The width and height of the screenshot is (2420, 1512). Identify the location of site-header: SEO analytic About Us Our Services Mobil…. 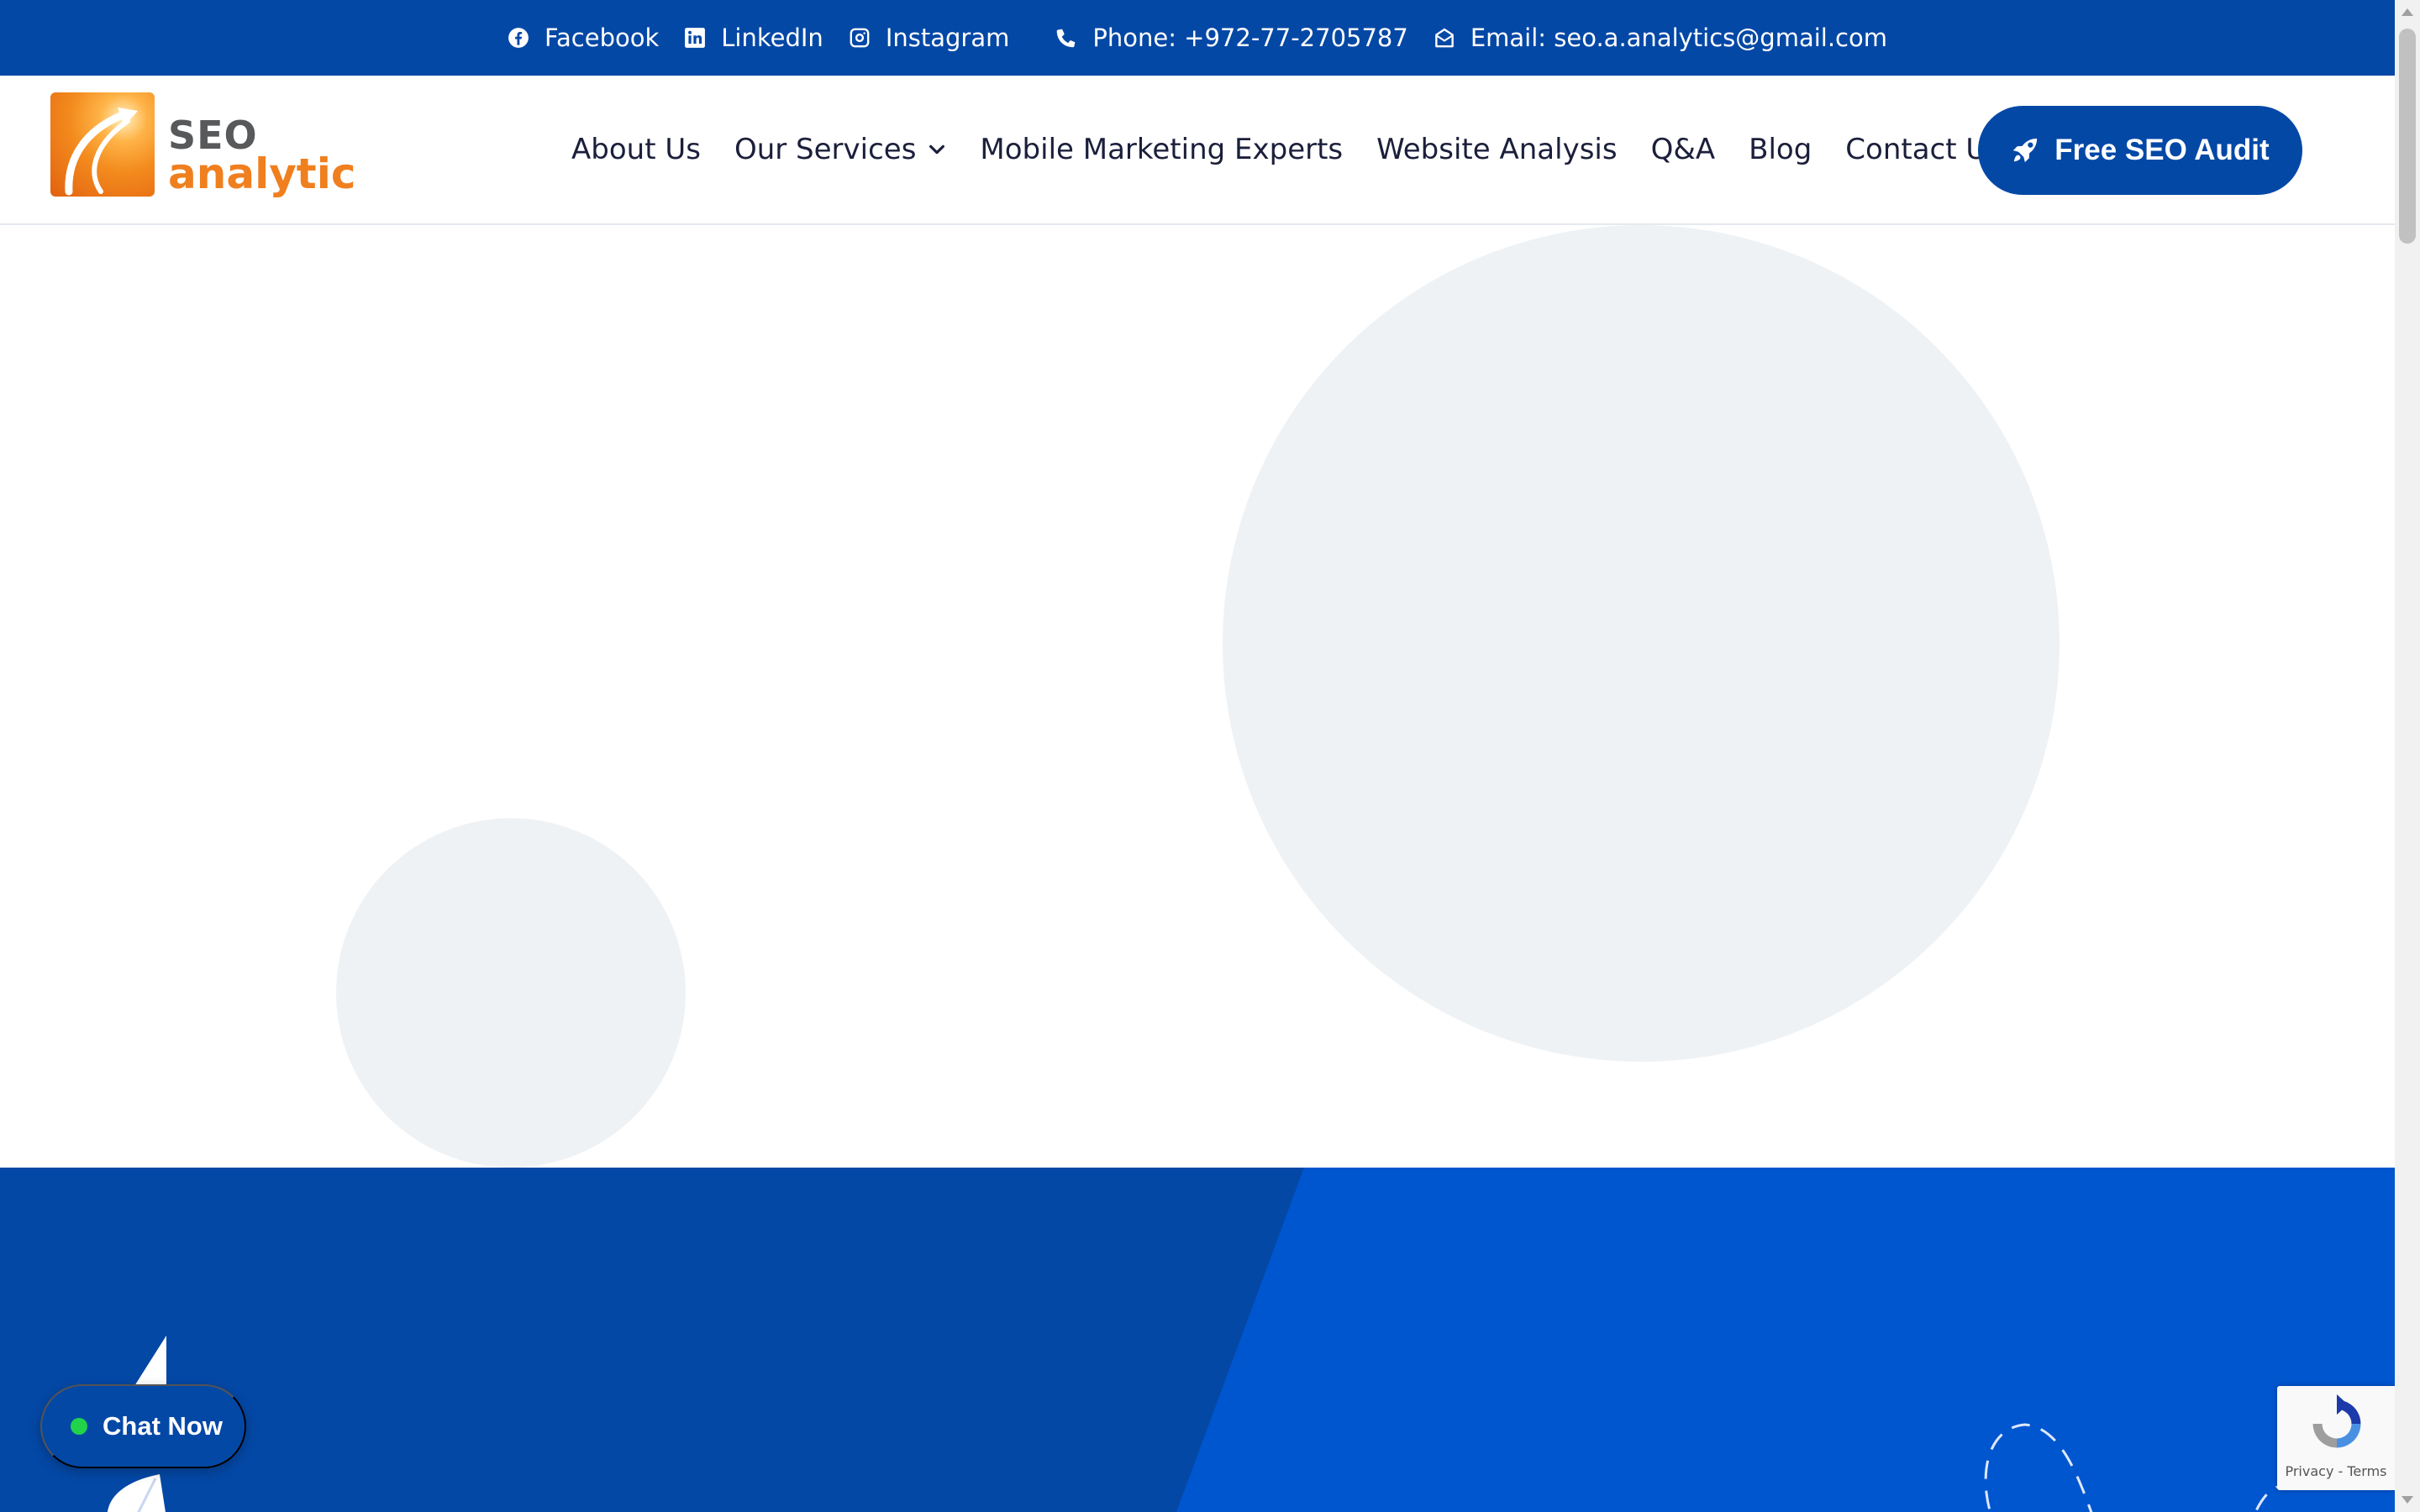
(1197, 150).